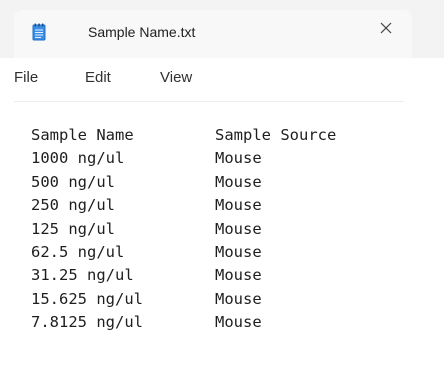 This screenshot has width=444, height=377. What do you see at coordinates (213, 34) in the screenshot?
I see `document-tab` at bounding box center [213, 34].